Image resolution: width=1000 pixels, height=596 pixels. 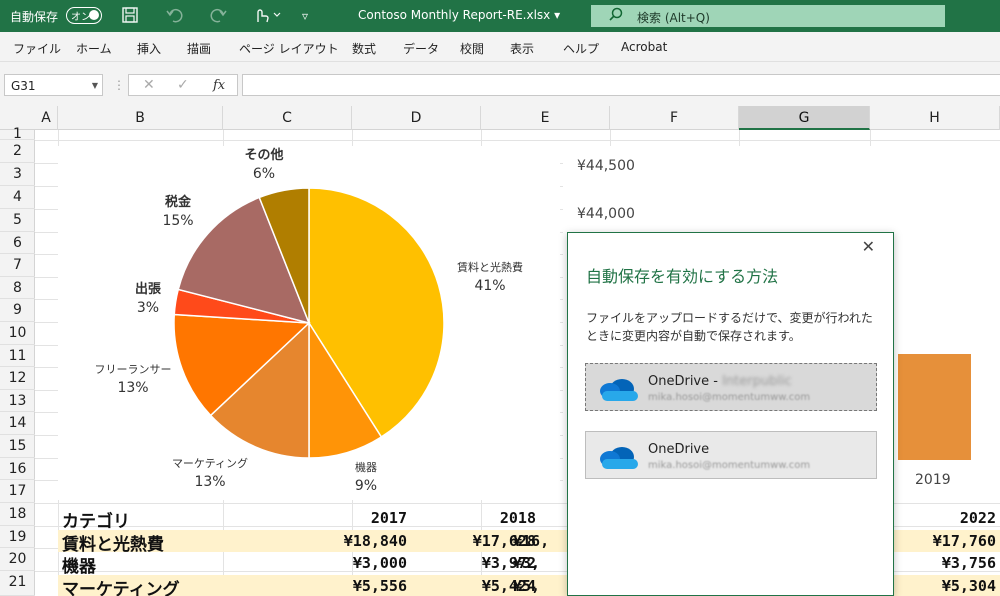 I want to click on cell-value: ¥16,, so click(x=531, y=541).